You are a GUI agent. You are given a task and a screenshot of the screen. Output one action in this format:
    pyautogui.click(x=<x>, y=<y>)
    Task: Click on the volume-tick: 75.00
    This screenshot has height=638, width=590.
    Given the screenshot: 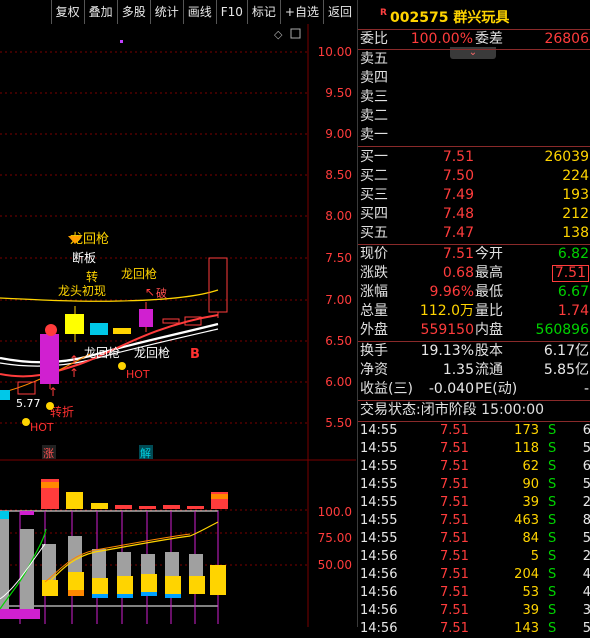 What is the action you would take?
    pyautogui.click(x=335, y=538)
    